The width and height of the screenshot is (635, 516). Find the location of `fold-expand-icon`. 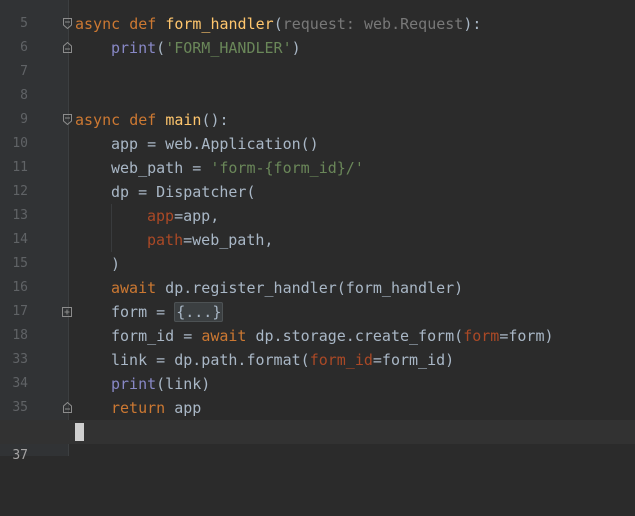

fold-expand-icon is located at coordinates (67, 311).